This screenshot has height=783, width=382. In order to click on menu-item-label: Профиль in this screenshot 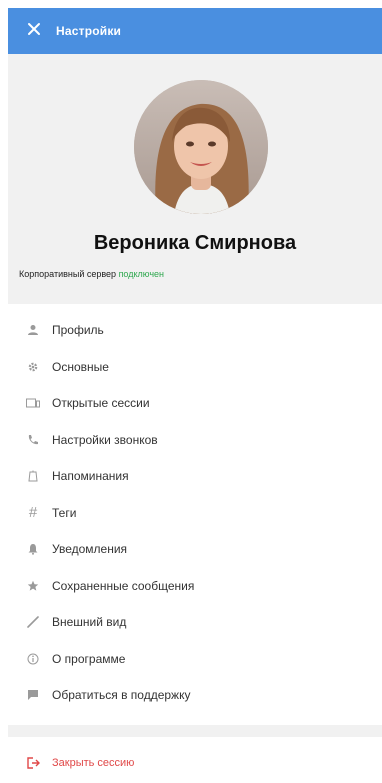, I will do `click(78, 330)`.